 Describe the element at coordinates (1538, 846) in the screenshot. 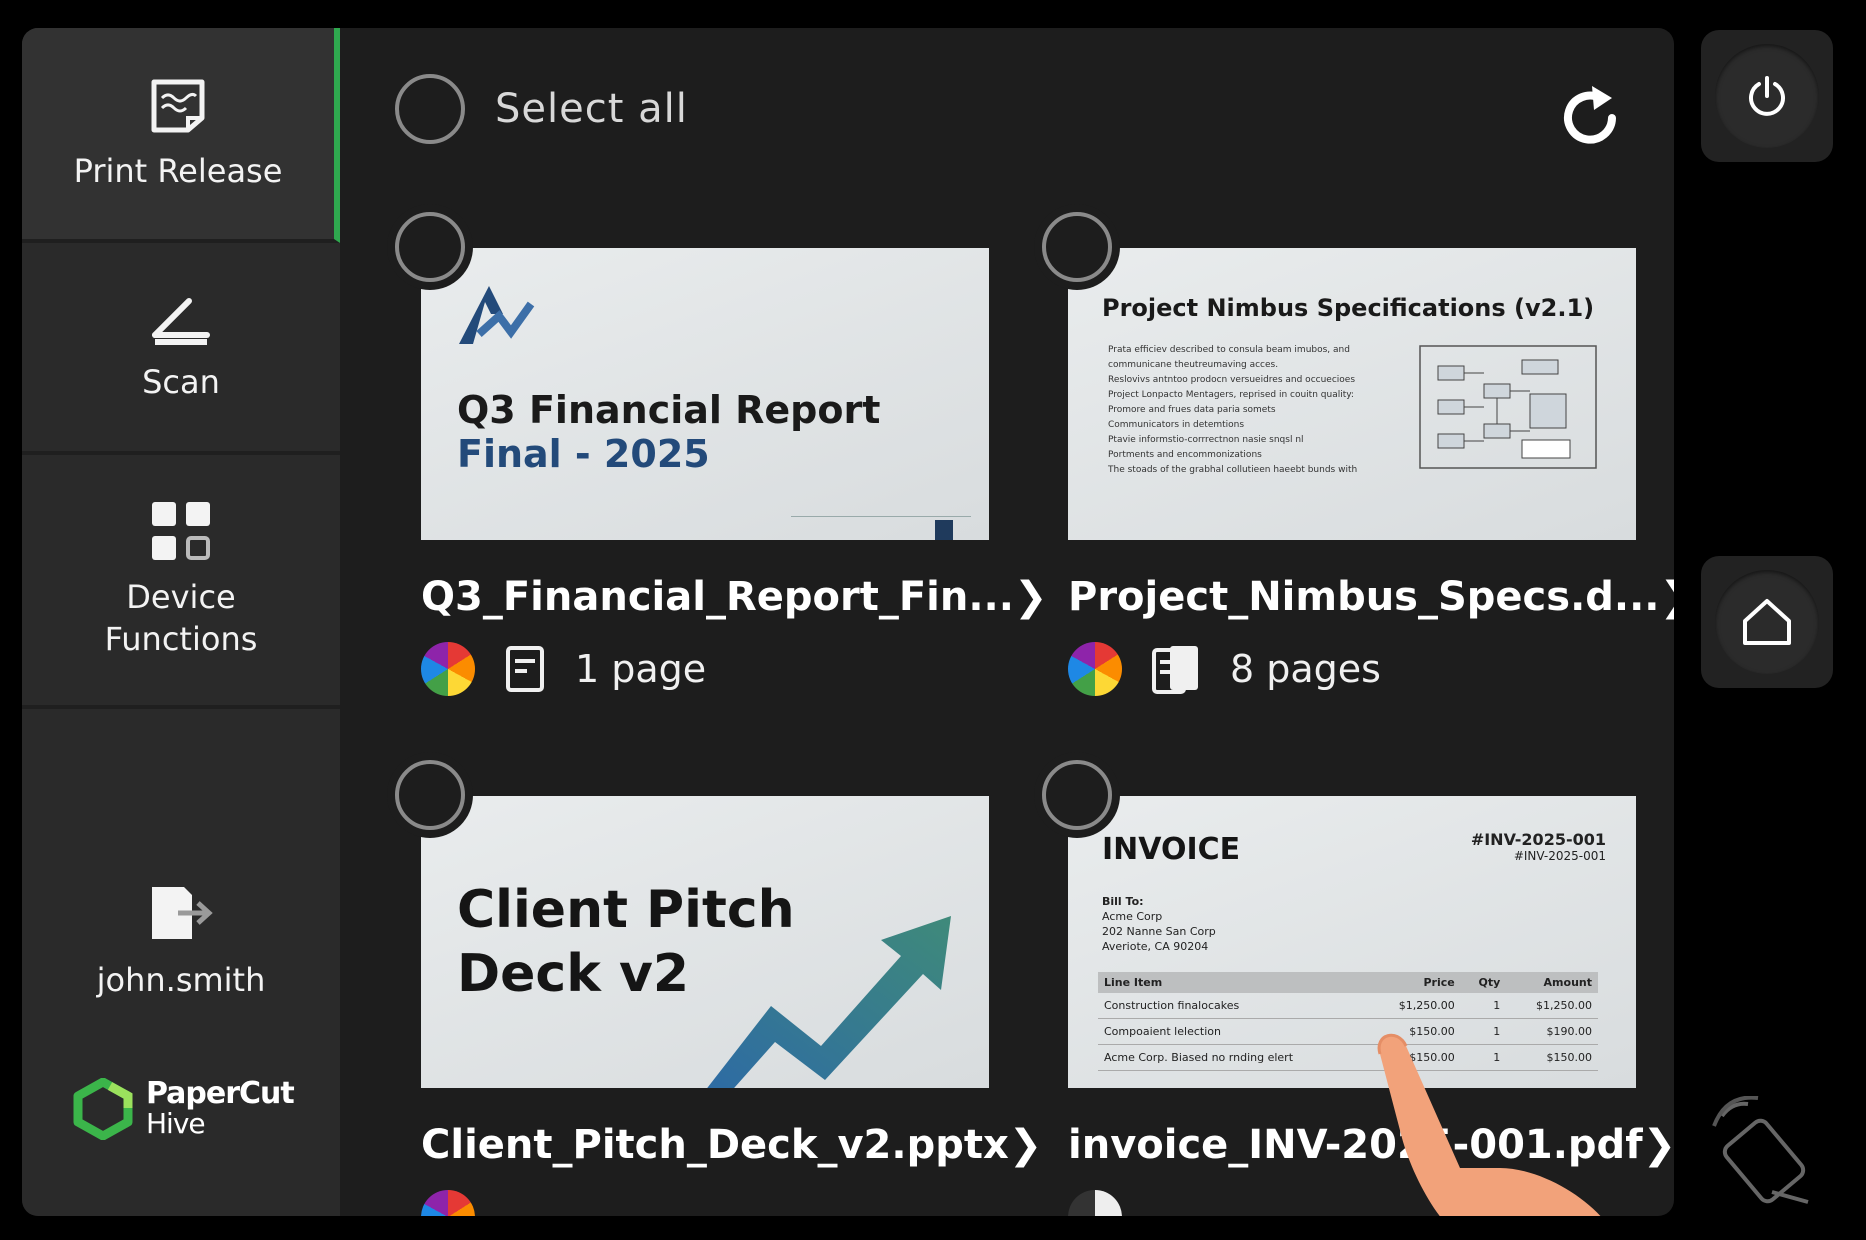

I see `invoice-number: #INV-2025-001 #INV-2025-001` at that location.